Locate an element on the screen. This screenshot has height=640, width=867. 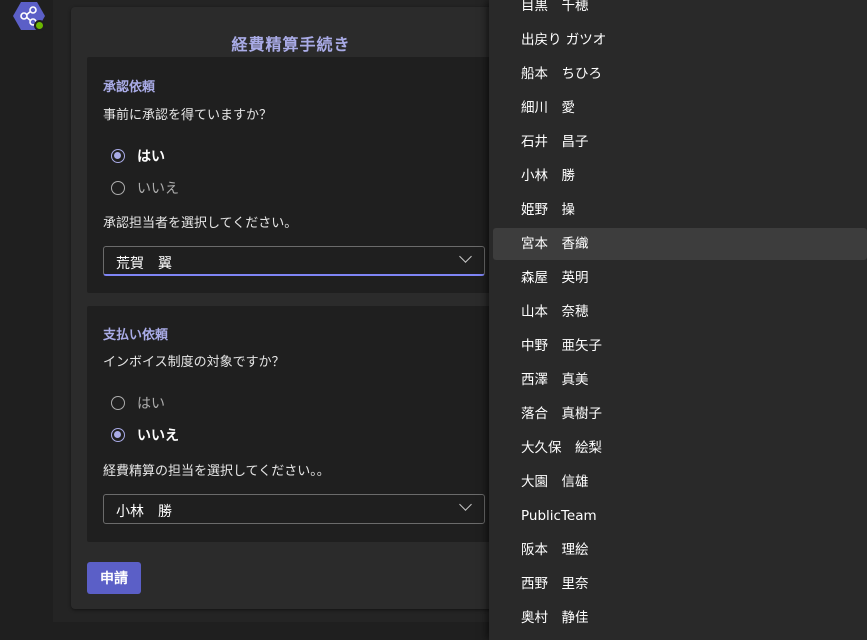
dropdown-option: 細川 愛 is located at coordinates (680, 108).